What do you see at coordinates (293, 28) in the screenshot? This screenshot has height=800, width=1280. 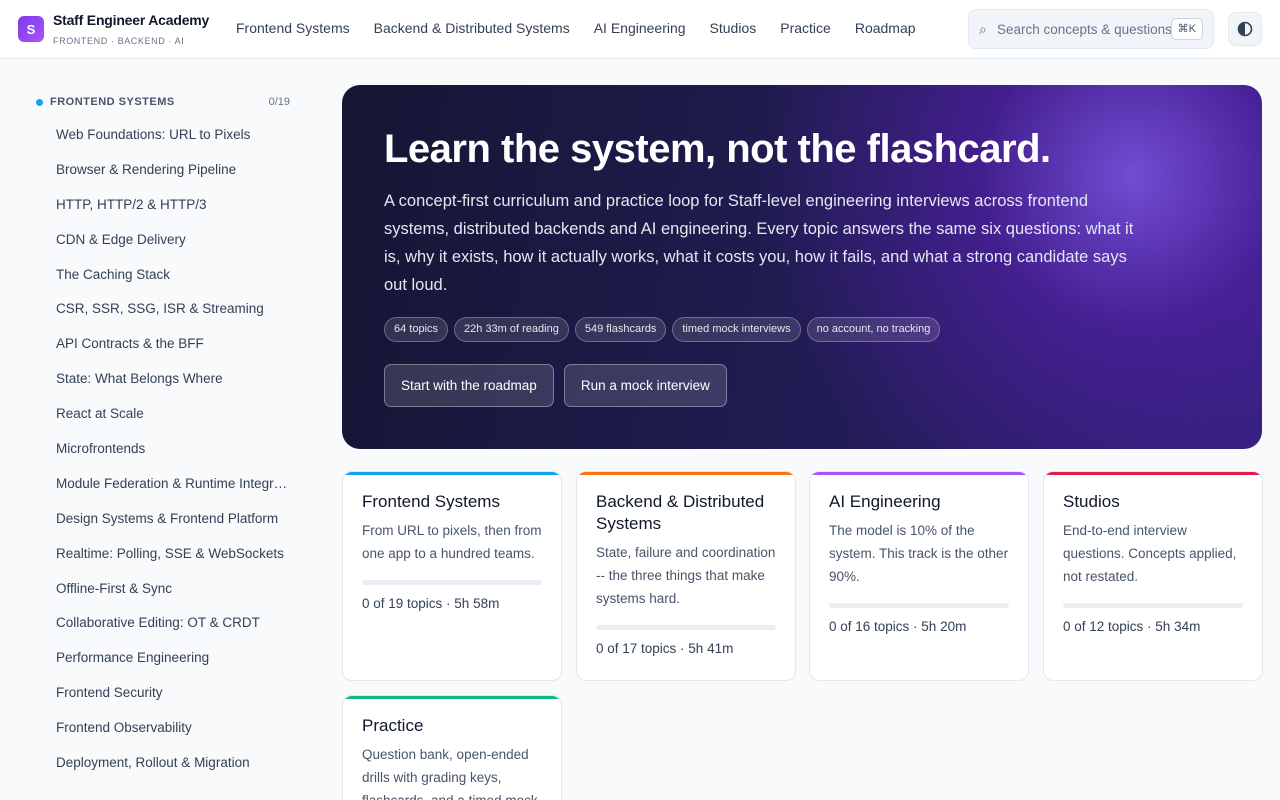 I see `nav-frontend-systems: Frontend Systems` at bounding box center [293, 28].